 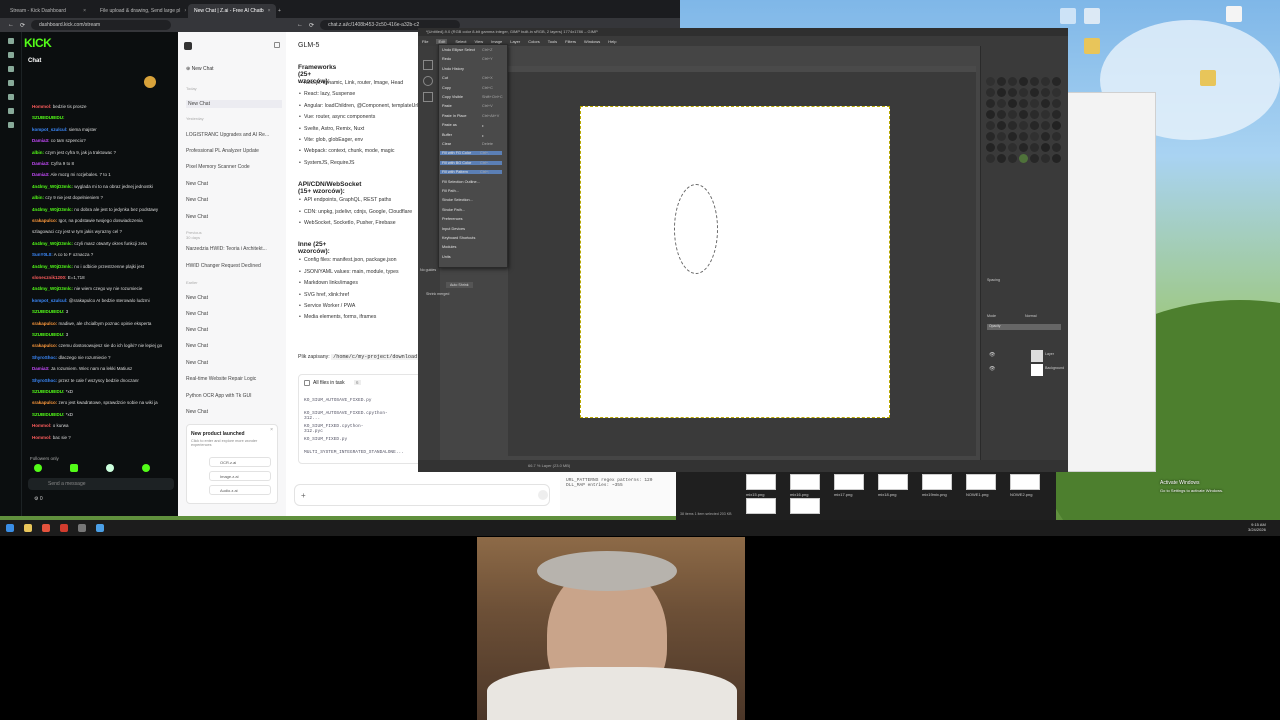 What do you see at coordinates (515, 41) in the screenshot?
I see `gimp-menu-layer: Layer` at bounding box center [515, 41].